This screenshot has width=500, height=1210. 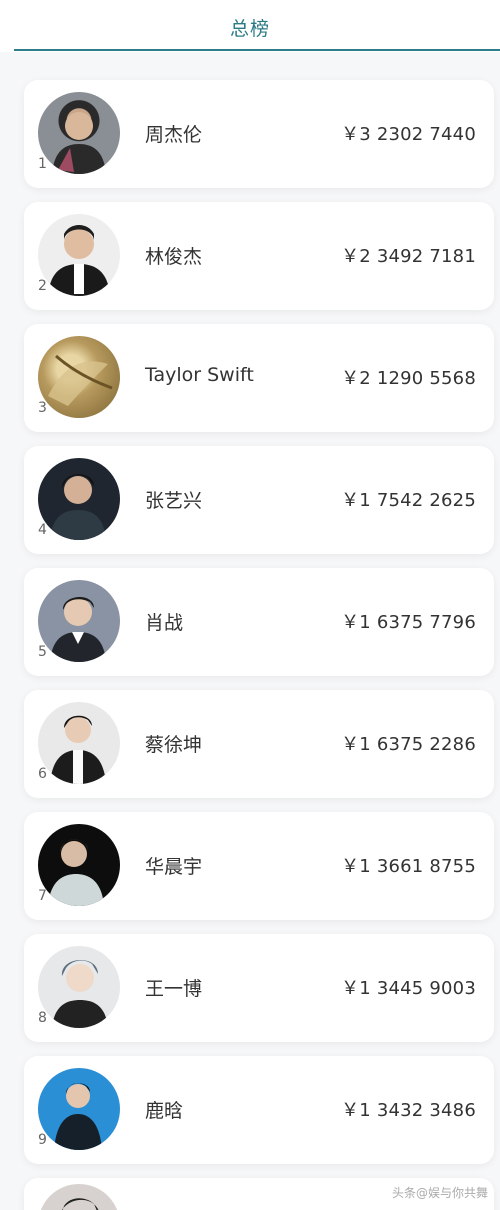 I want to click on tab-underline, so click(x=257, y=50).